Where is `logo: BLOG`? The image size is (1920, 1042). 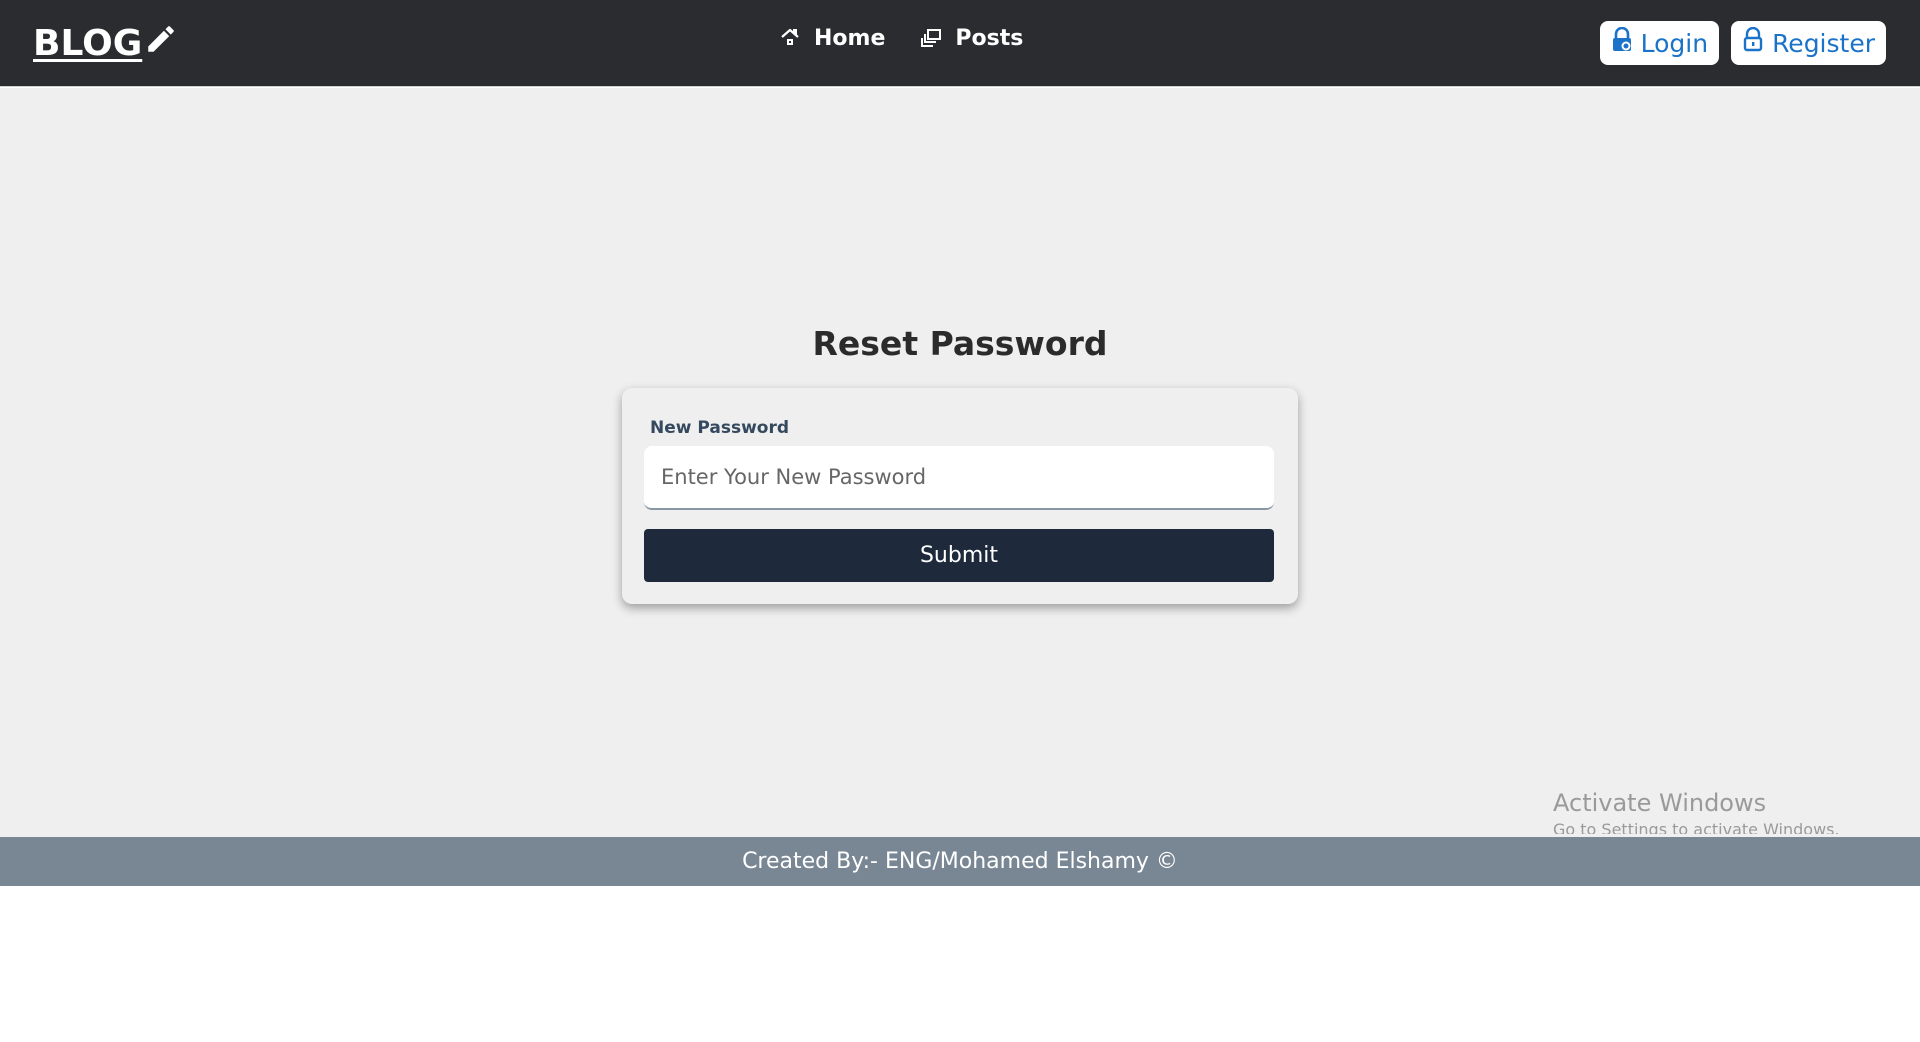
logo: BLOG is located at coordinates (105, 44).